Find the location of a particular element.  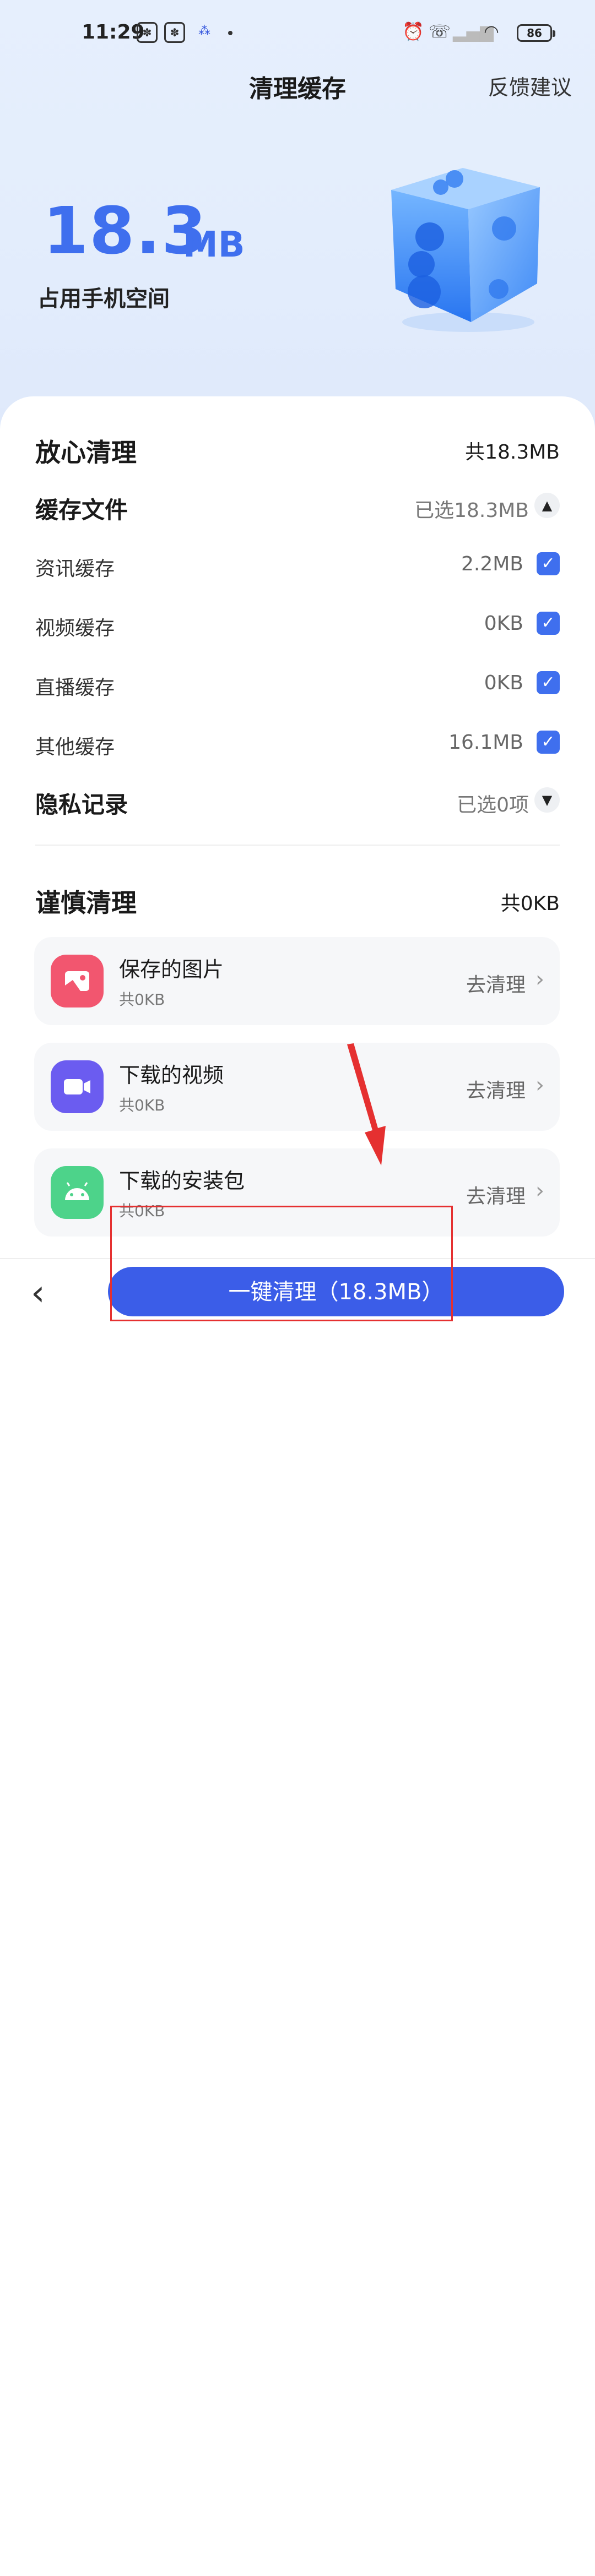

image-icon is located at coordinates (77, 981).